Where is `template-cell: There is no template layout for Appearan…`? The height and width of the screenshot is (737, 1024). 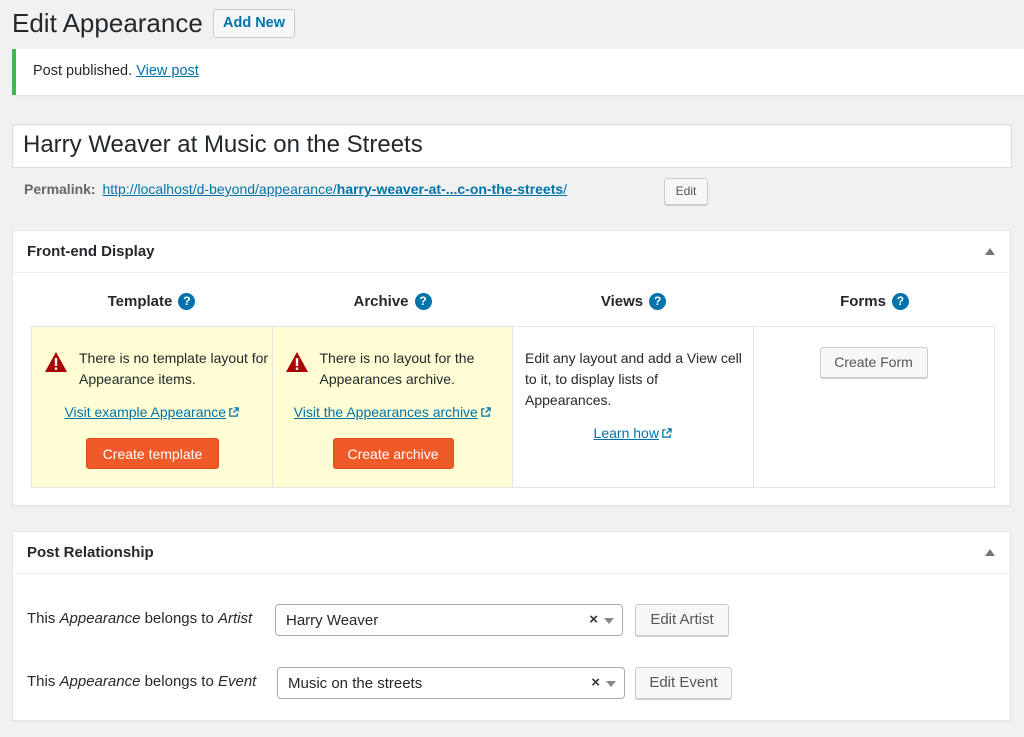
template-cell: There is no template layout for Appearan… is located at coordinates (152, 407).